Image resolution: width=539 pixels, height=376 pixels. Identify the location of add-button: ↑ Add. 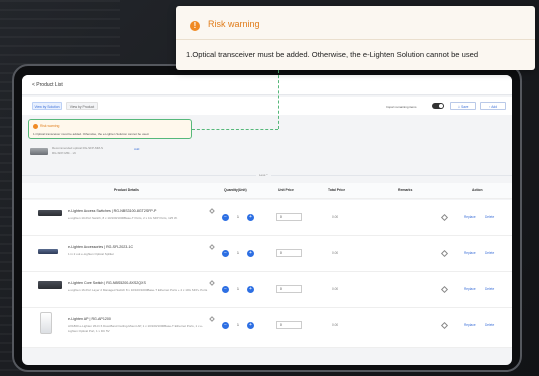
(493, 106).